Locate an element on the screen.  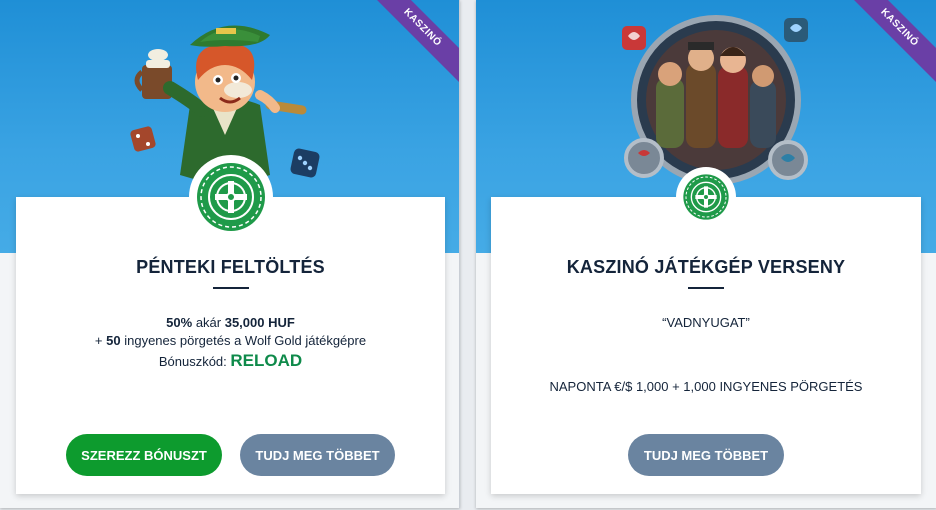
offer-spins: 50 is located at coordinates (113, 340).